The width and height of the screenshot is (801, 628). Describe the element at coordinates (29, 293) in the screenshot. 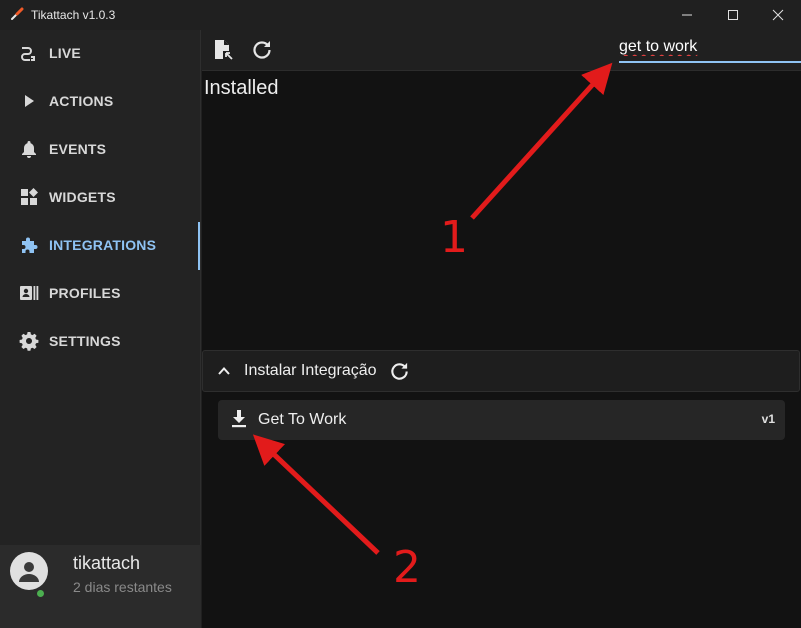

I see `profile-card-icon` at that location.